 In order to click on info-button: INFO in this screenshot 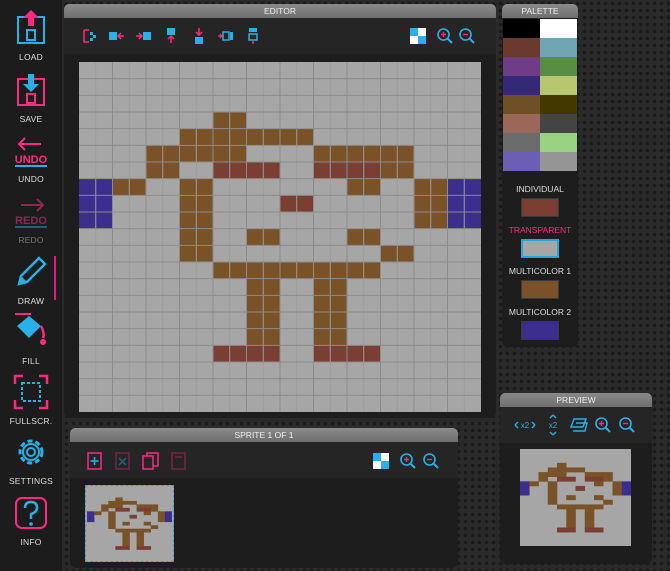, I will do `click(31, 516)`.